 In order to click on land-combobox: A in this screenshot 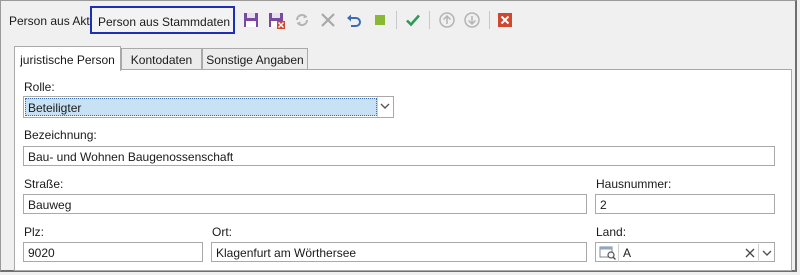, I will do `click(685, 252)`.